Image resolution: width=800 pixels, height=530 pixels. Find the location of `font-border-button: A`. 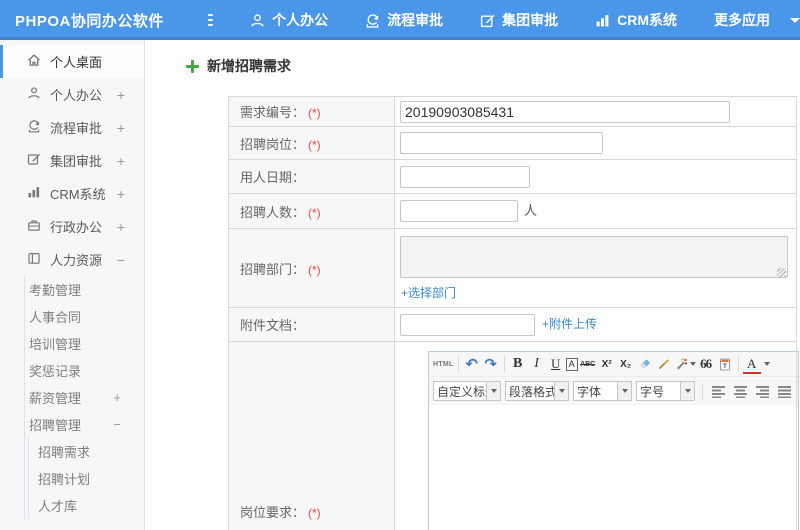

font-border-button: A is located at coordinates (571, 364).